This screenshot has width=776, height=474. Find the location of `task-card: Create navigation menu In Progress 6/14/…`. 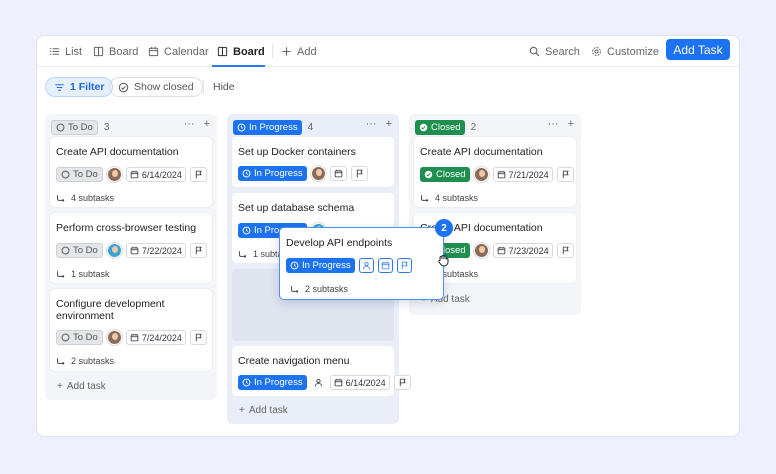

task-card: Create navigation menu In Progress 6/14/… is located at coordinates (321, 371).